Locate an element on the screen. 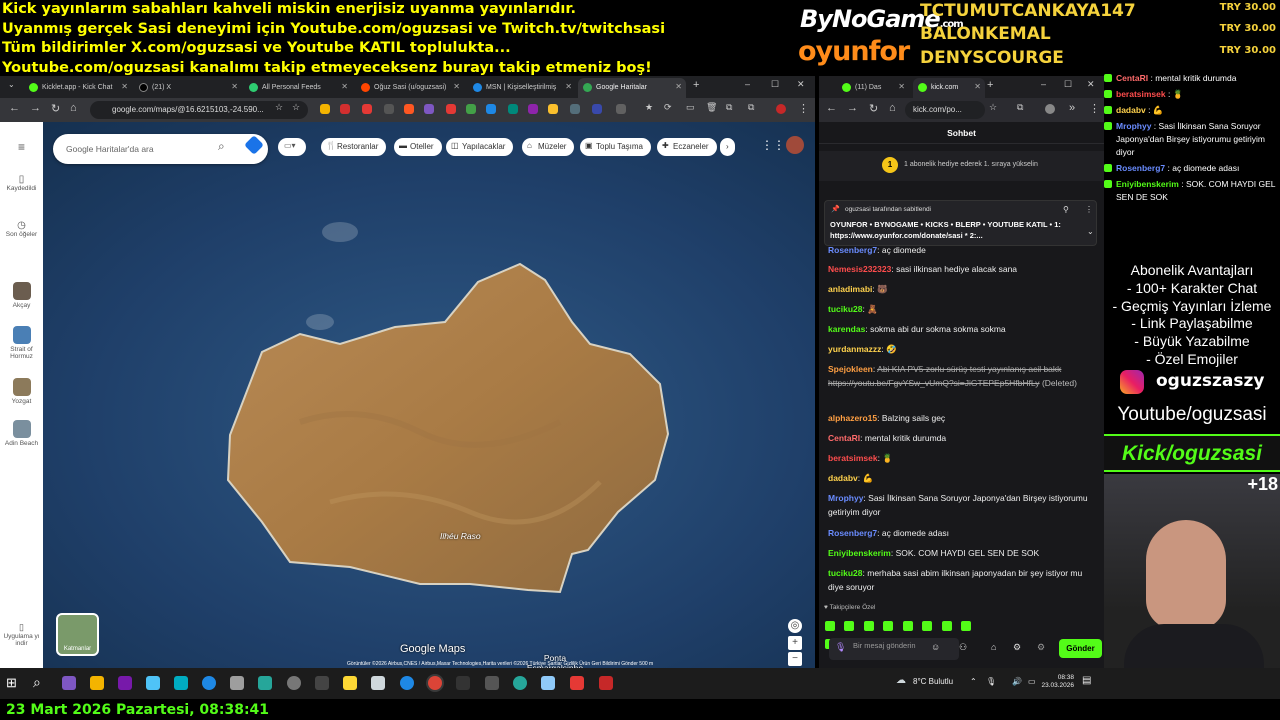 This screenshot has width=1280, height=720. pin-icon: ⚲ is located at coordinates (1066, 209).